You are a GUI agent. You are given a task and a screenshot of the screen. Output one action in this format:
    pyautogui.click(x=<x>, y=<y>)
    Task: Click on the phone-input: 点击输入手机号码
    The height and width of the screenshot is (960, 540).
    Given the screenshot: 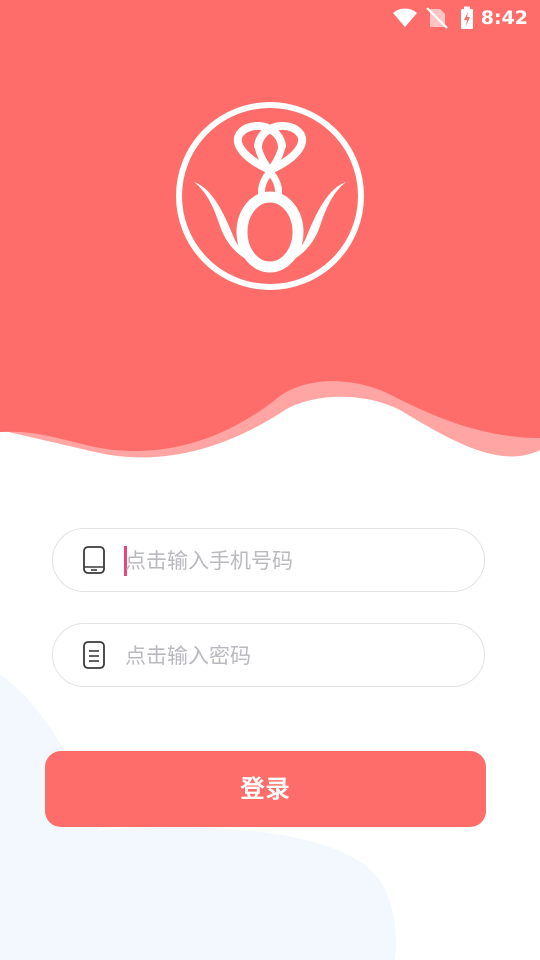 What is the action you would take?
    pyautogui.click(x=268, y=560)
    